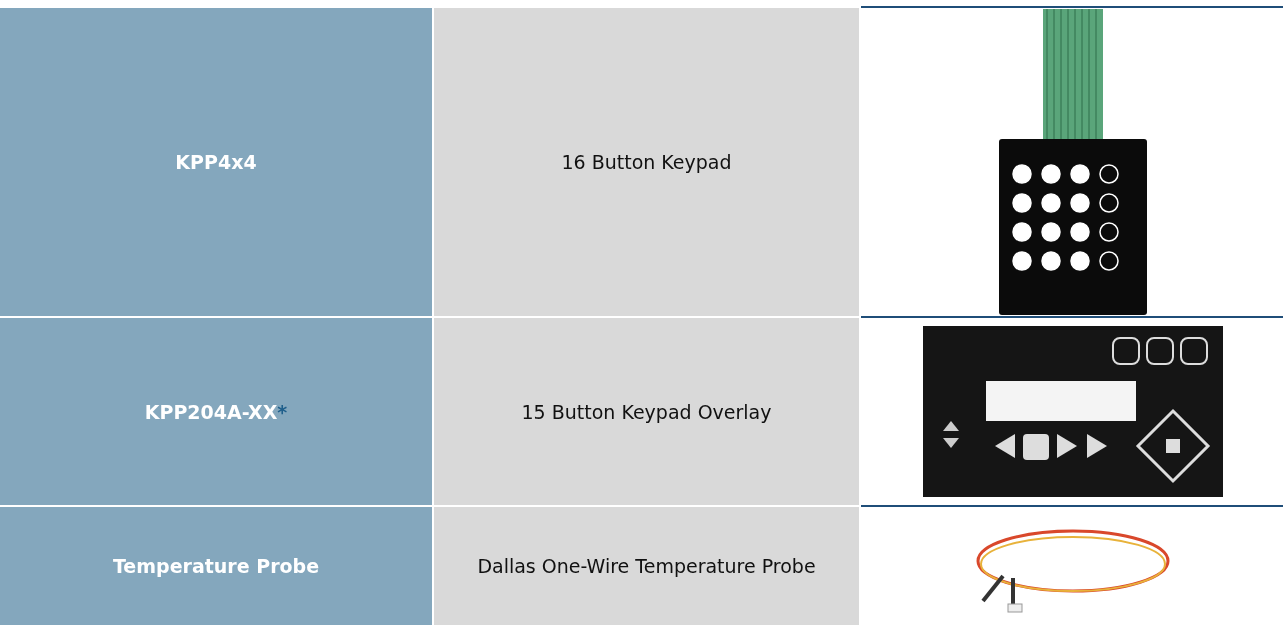 This screenshot has width=1283, height=625. What do you see at coordinates (646, 162) in the screenshot?
I see `product-description: 16 Button Keypad` at bounding box center [646, 162].